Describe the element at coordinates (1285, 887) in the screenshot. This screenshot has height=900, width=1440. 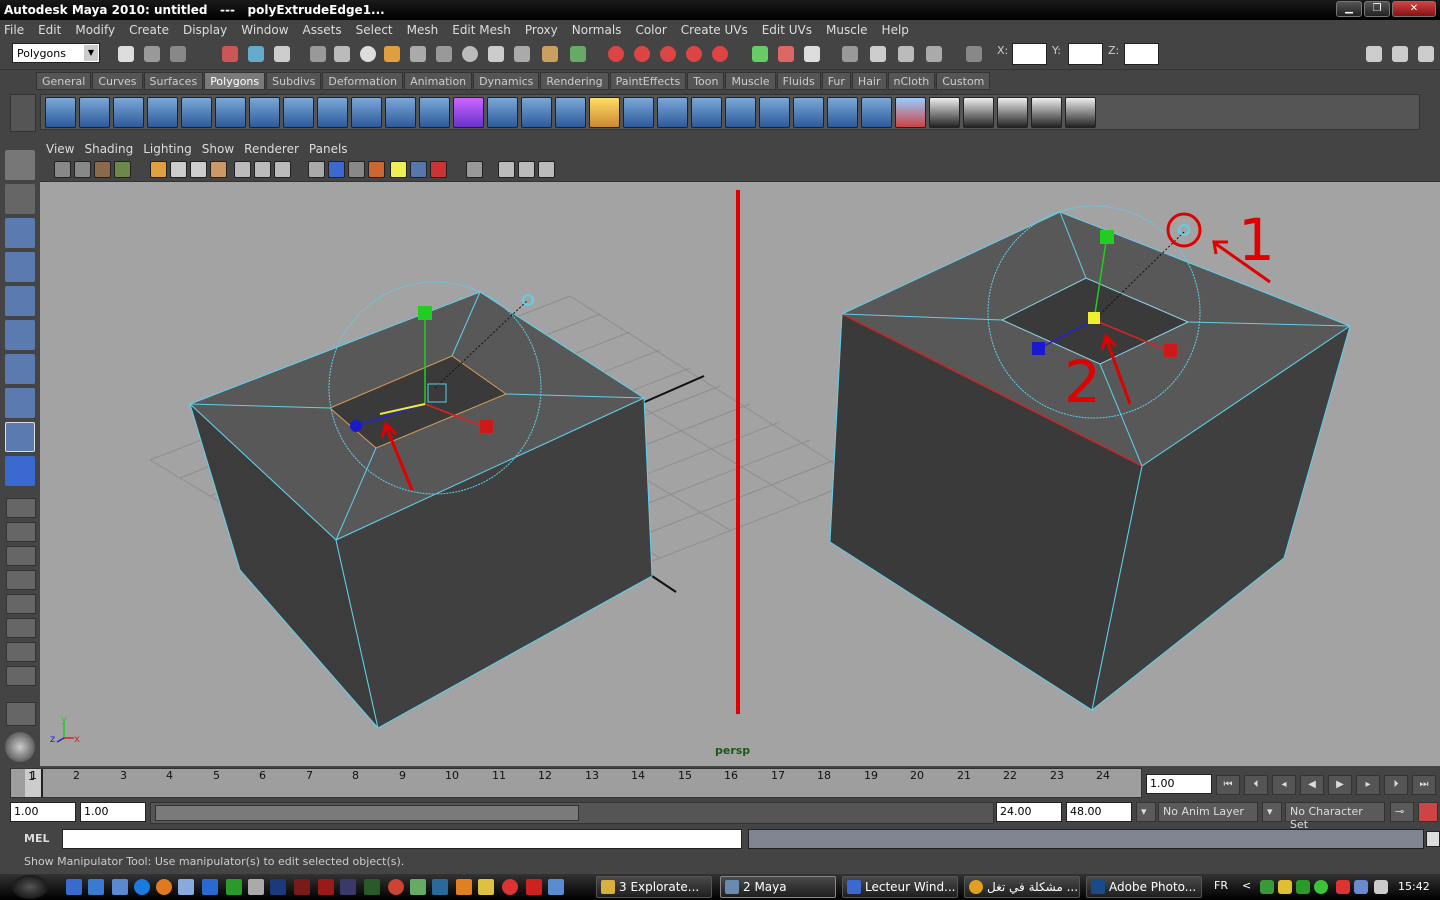
I see `tray-app-icon` at that location.